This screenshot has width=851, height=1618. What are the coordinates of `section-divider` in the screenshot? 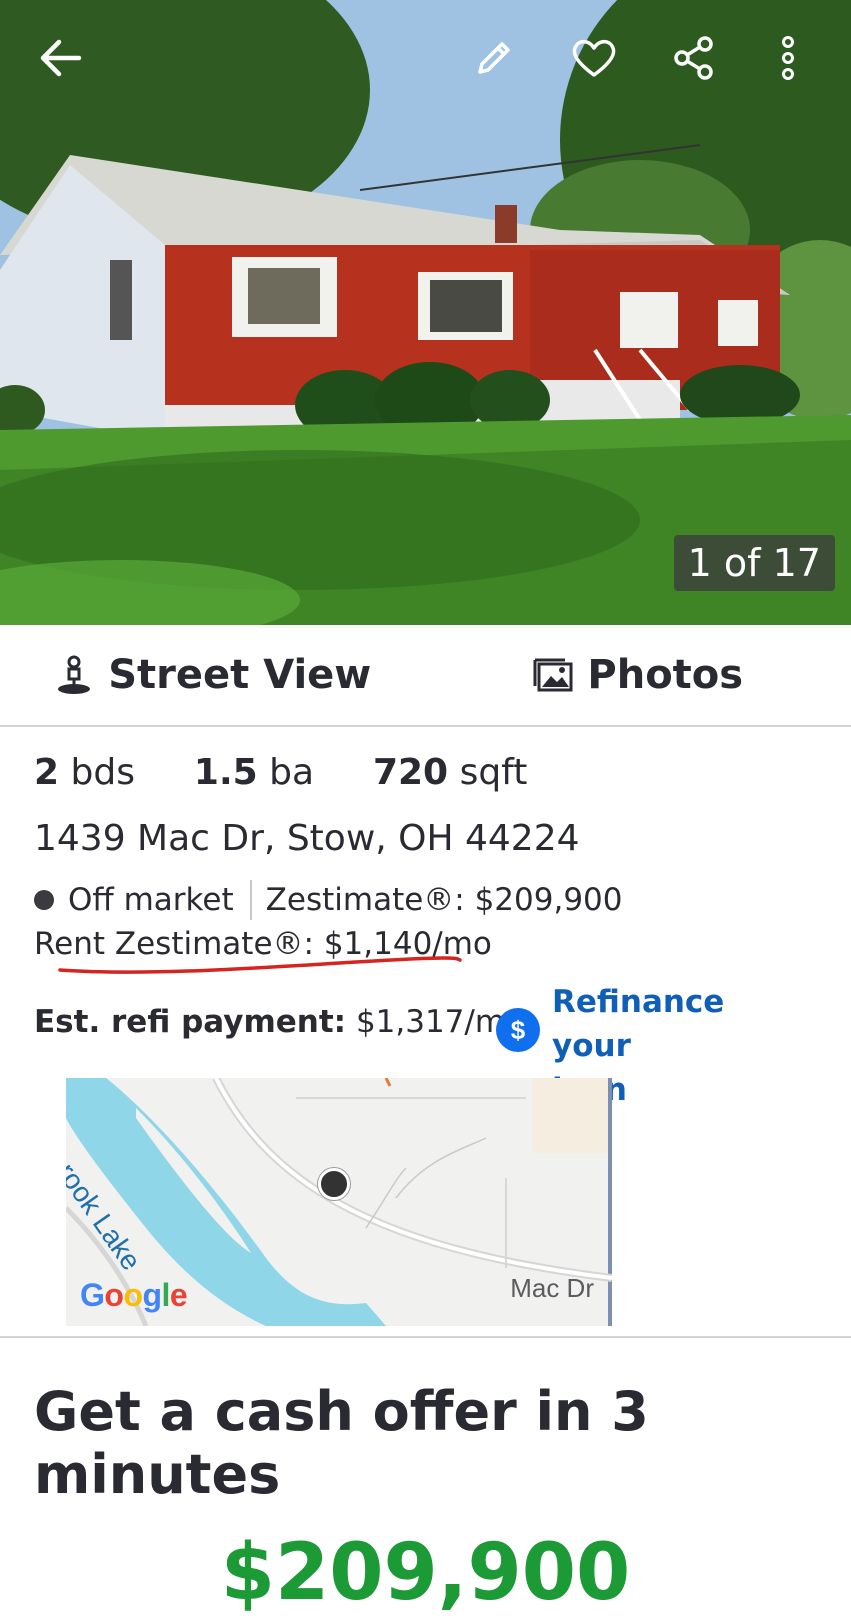 It's located at (425, 1337).